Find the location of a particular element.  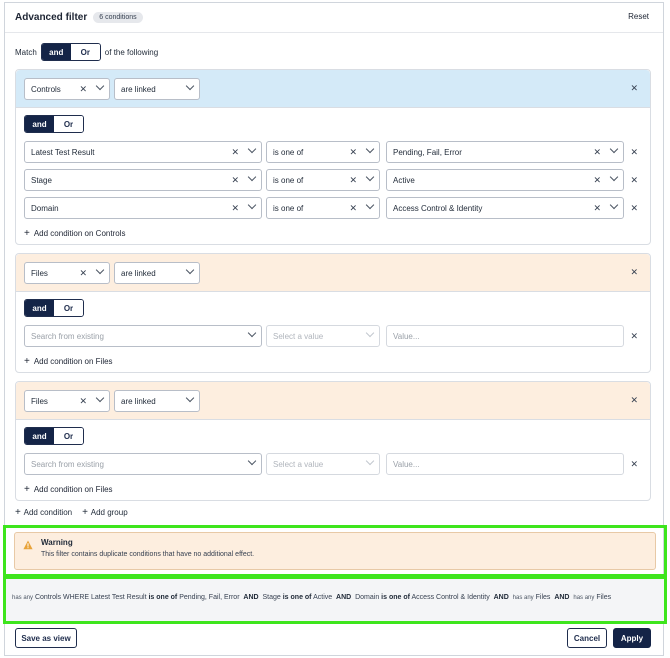

cancel-button: Cancel is located at coordinates (587, 638).